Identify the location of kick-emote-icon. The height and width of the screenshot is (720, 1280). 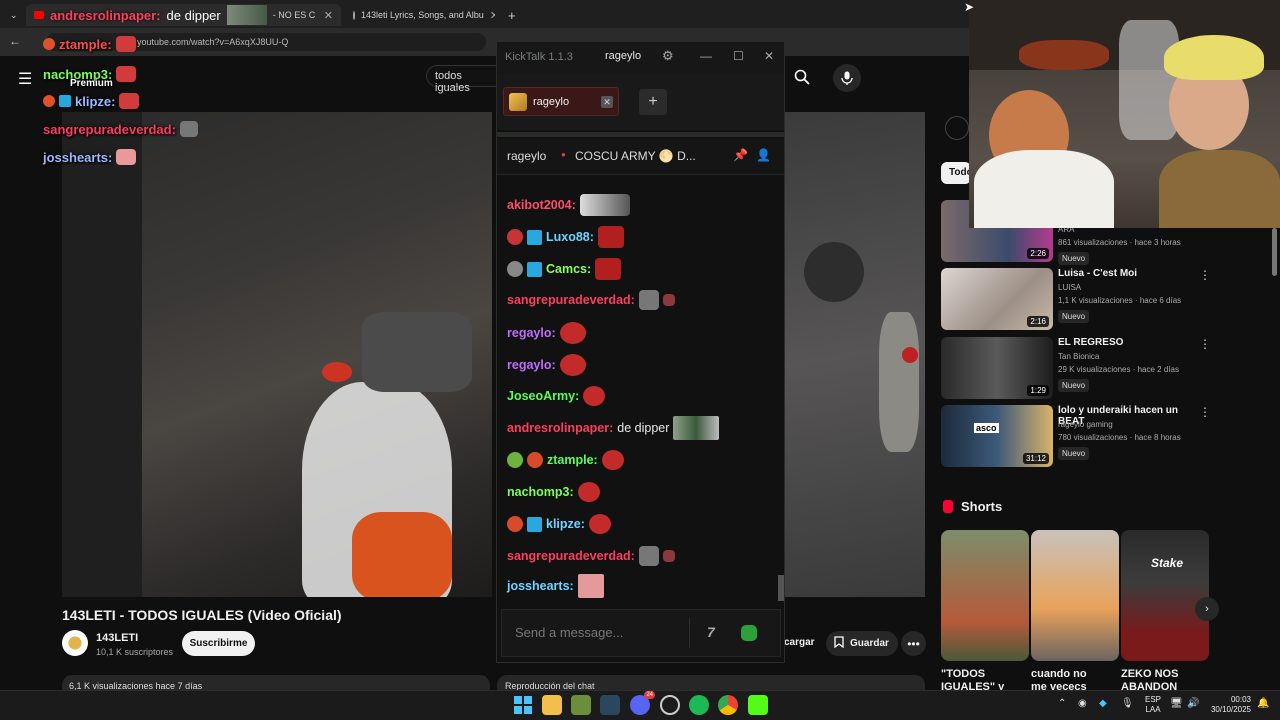
(749, 633).